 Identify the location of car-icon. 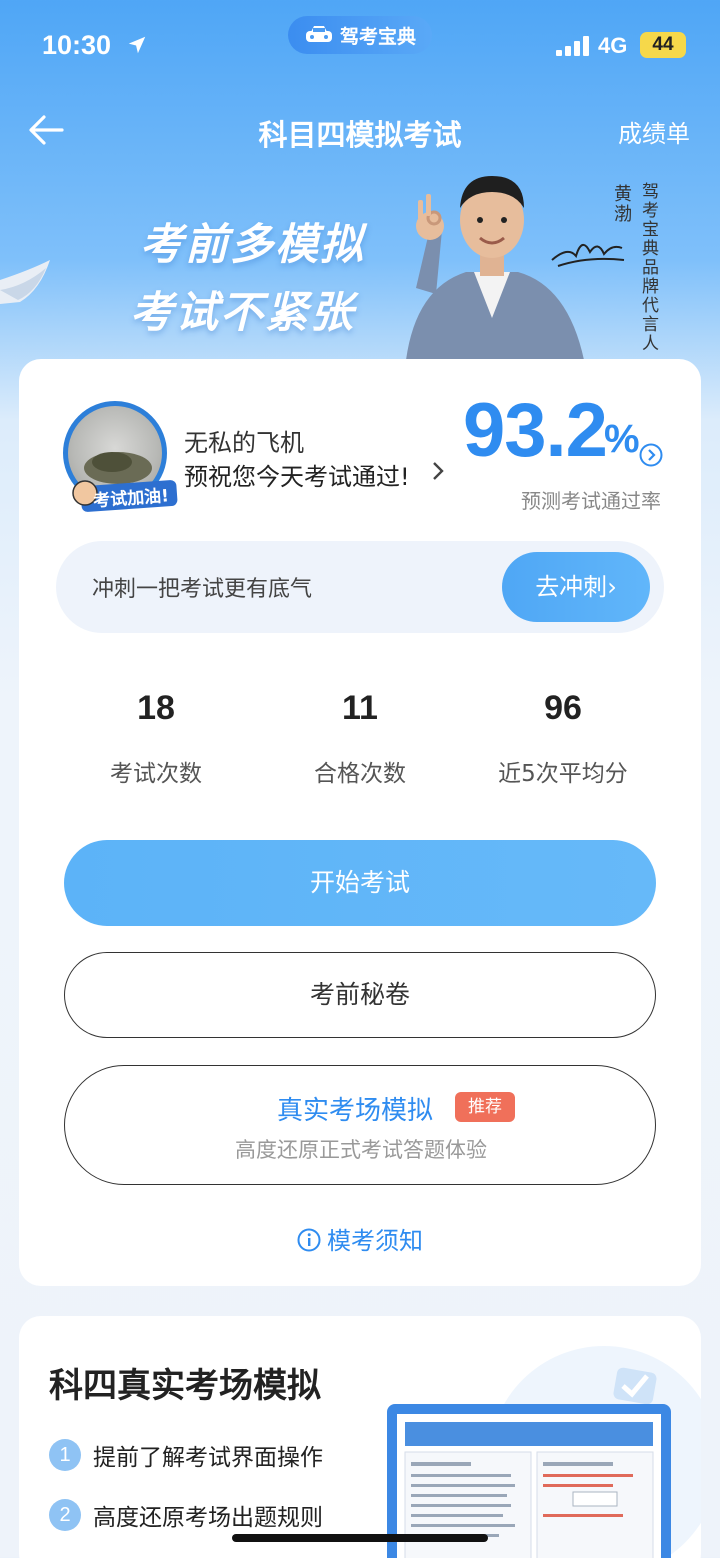
(318, 34).